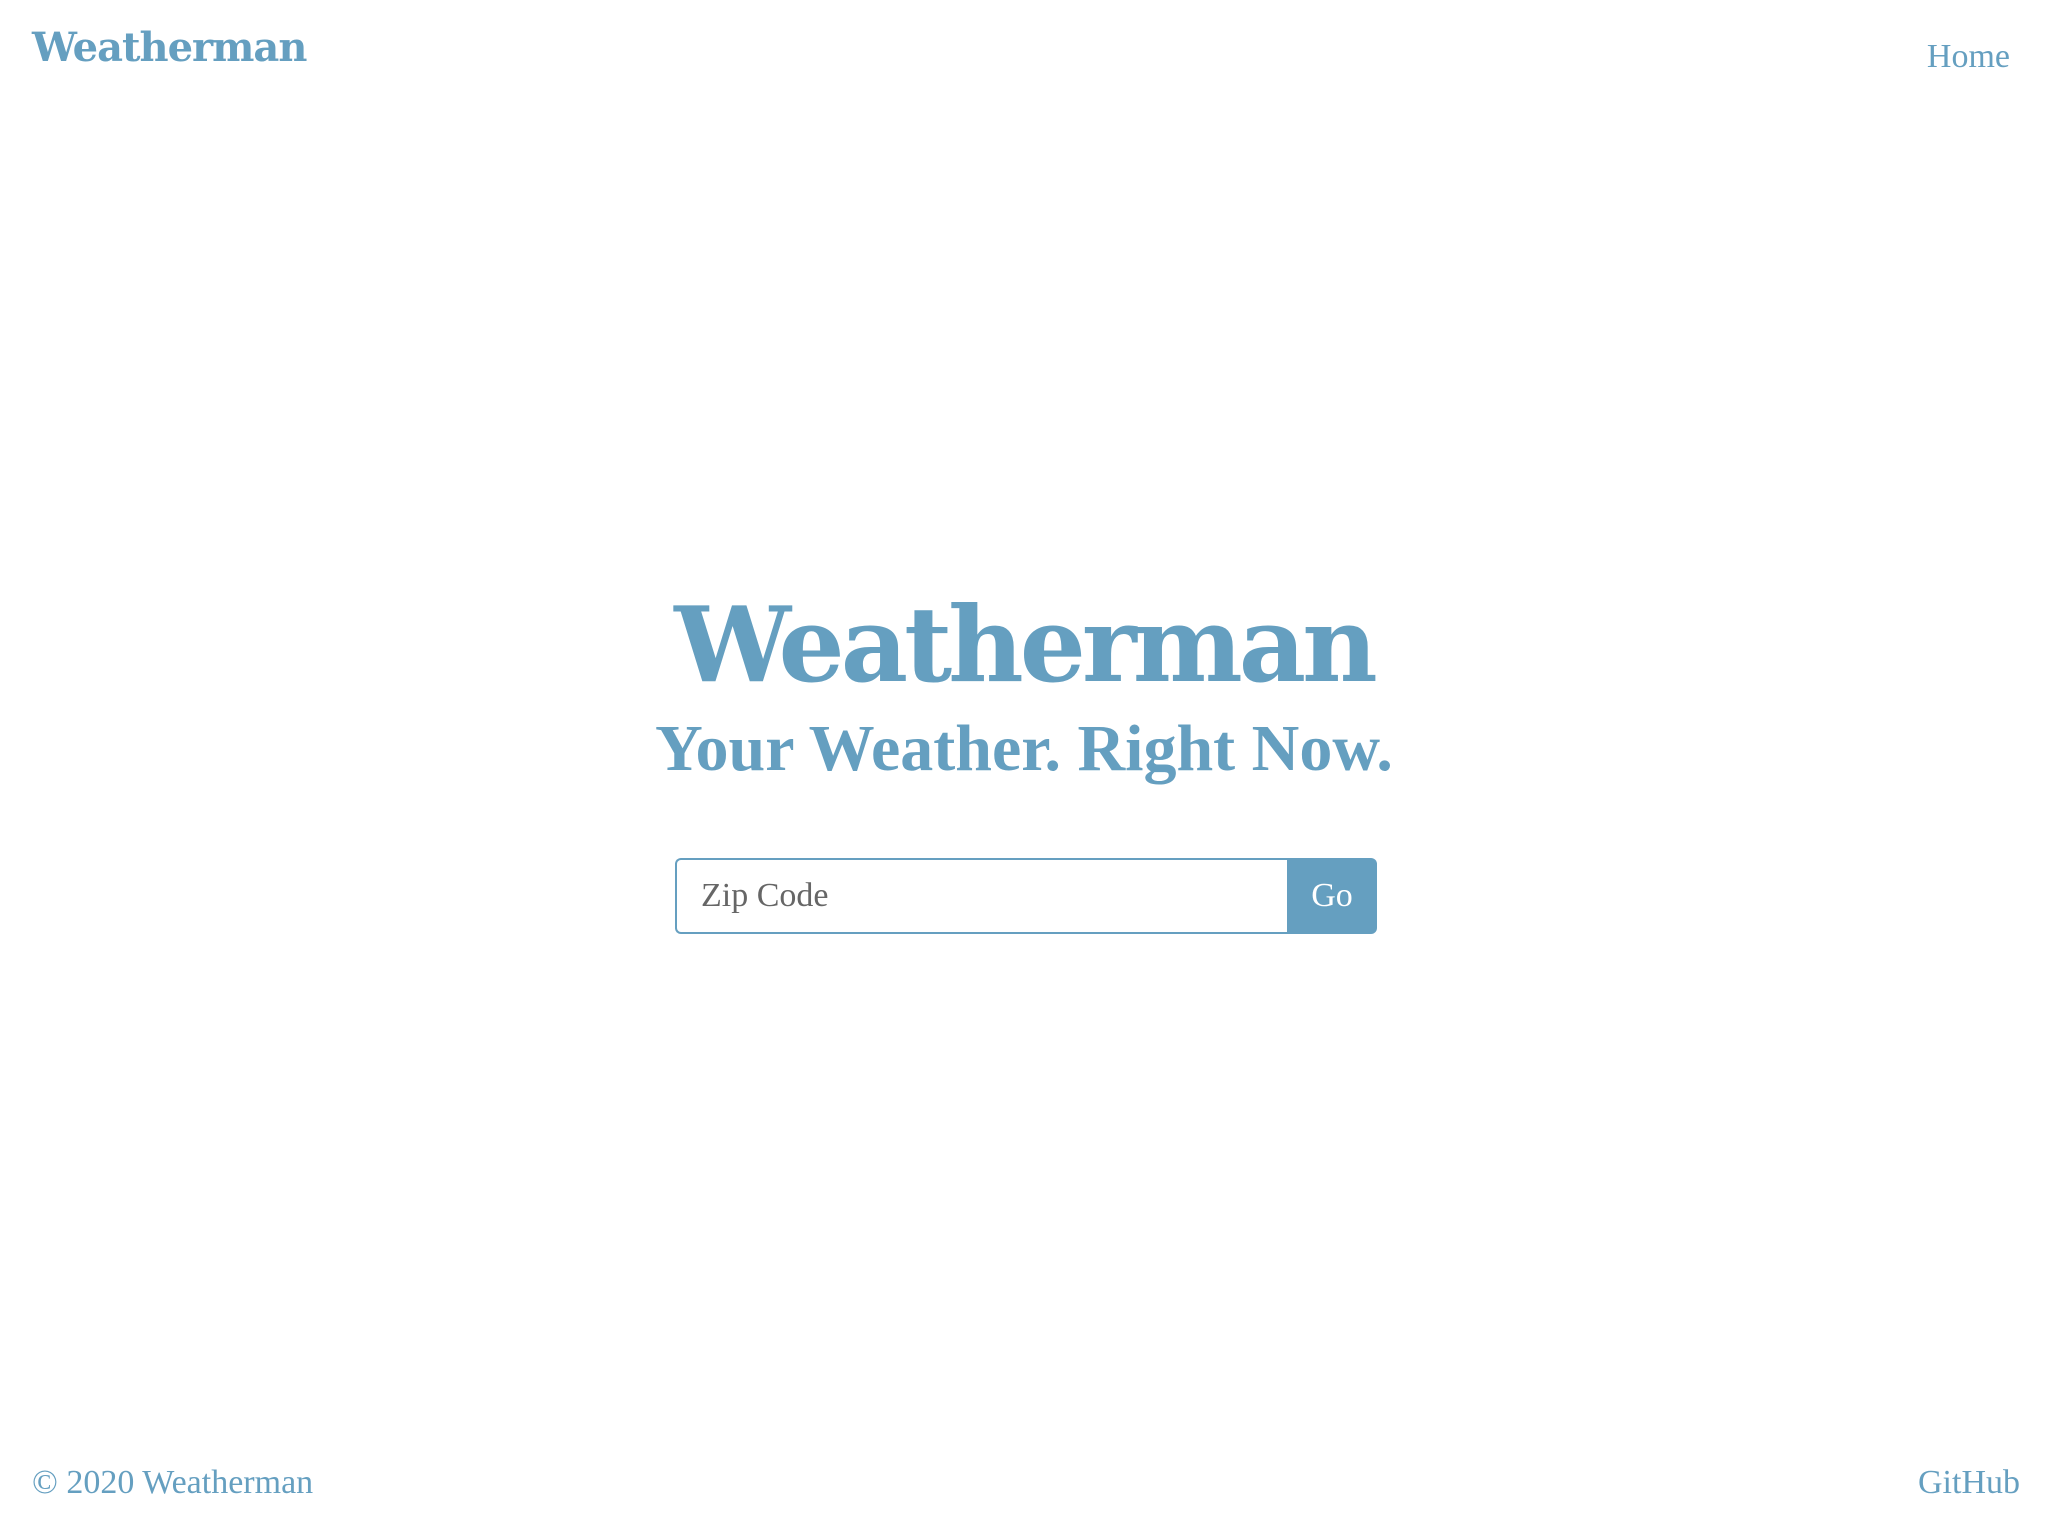  Describe the element at coordinates (981, 896) in the screenshot. I see `zip-code-input` at that location.